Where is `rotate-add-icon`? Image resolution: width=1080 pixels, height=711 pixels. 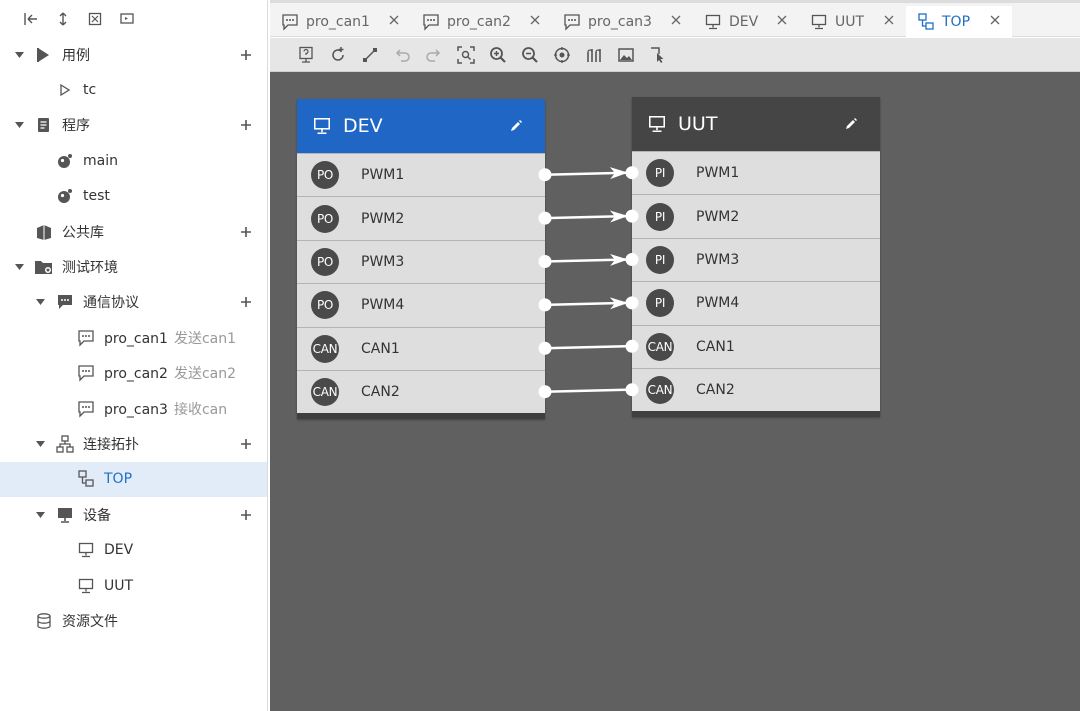 rotate-add-icon is located at coordinates (338, 55).